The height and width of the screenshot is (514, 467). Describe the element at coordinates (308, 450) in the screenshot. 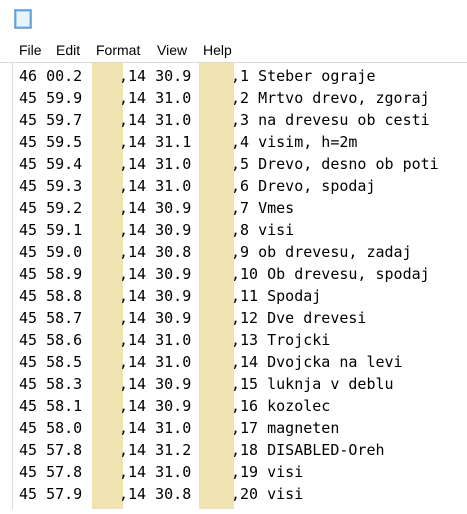

I see `label-text: ,18 DISABLED-Oreh` at that location.